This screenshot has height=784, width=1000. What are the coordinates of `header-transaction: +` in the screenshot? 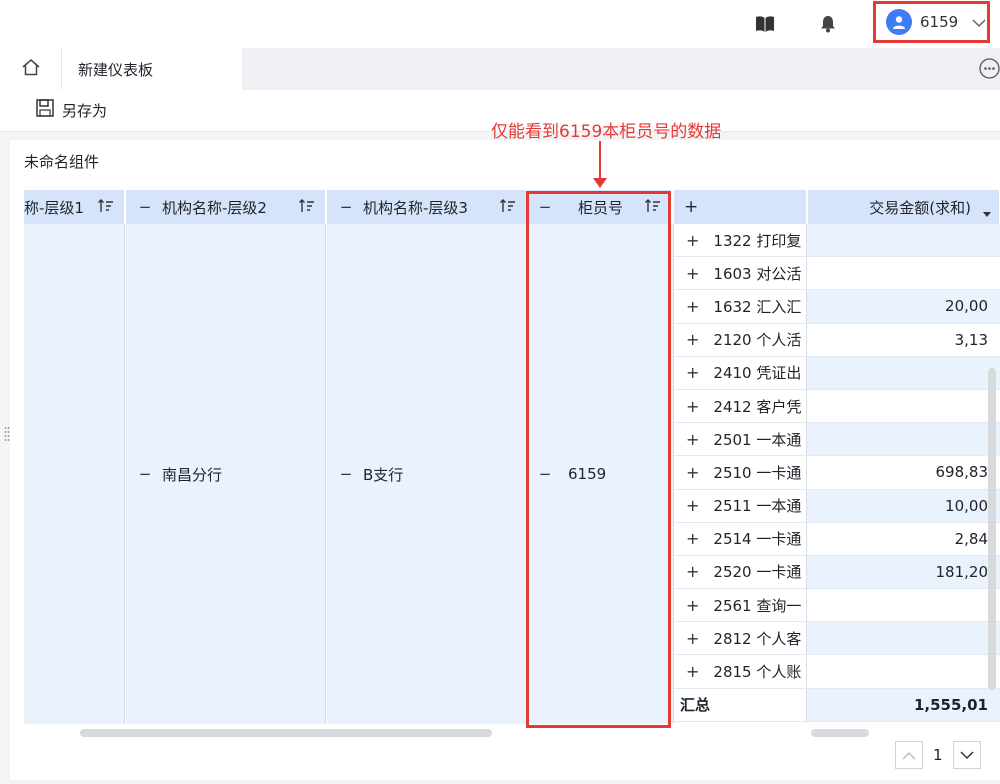 It's located at (740, 207).